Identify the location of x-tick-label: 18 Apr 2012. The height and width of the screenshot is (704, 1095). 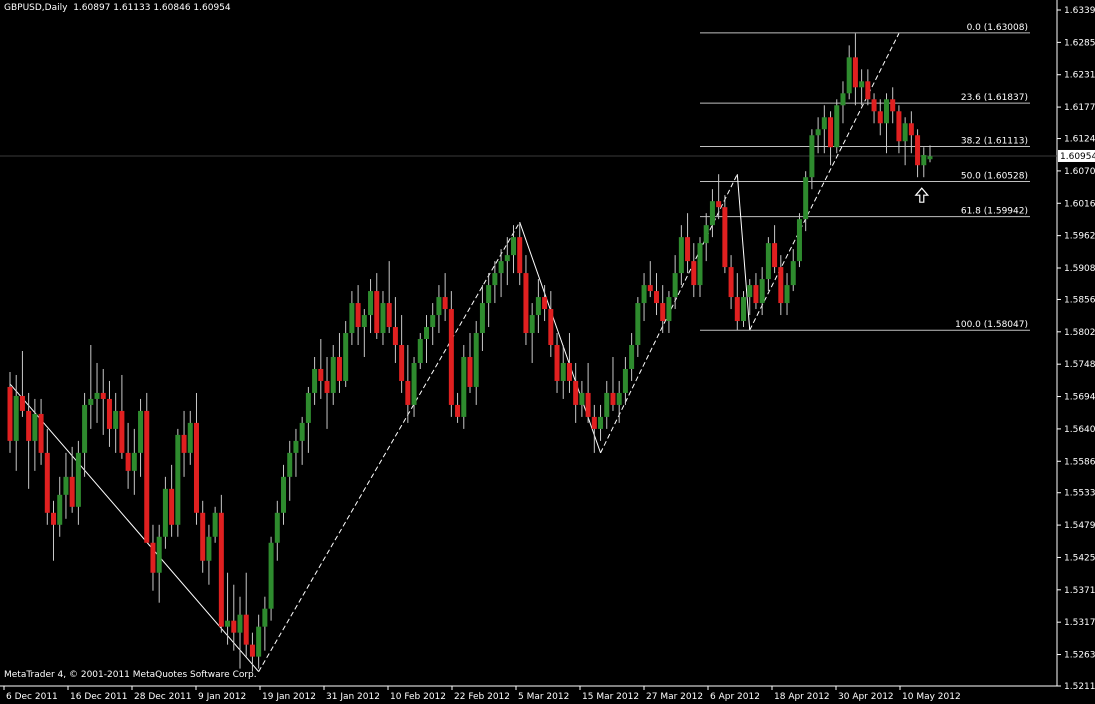
(802, 697).